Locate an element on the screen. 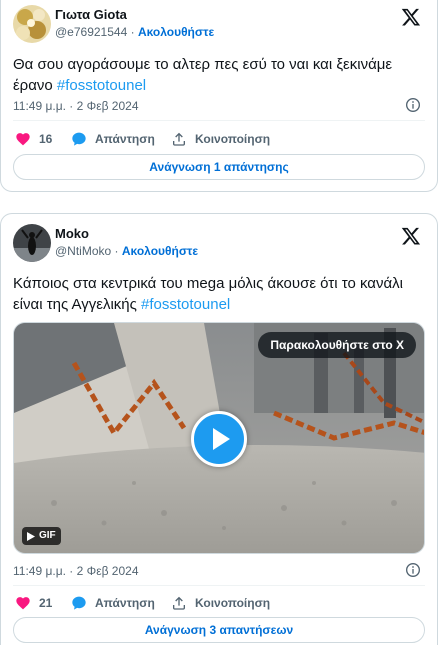  like-count: 16 is located at coordinates (46, 139).